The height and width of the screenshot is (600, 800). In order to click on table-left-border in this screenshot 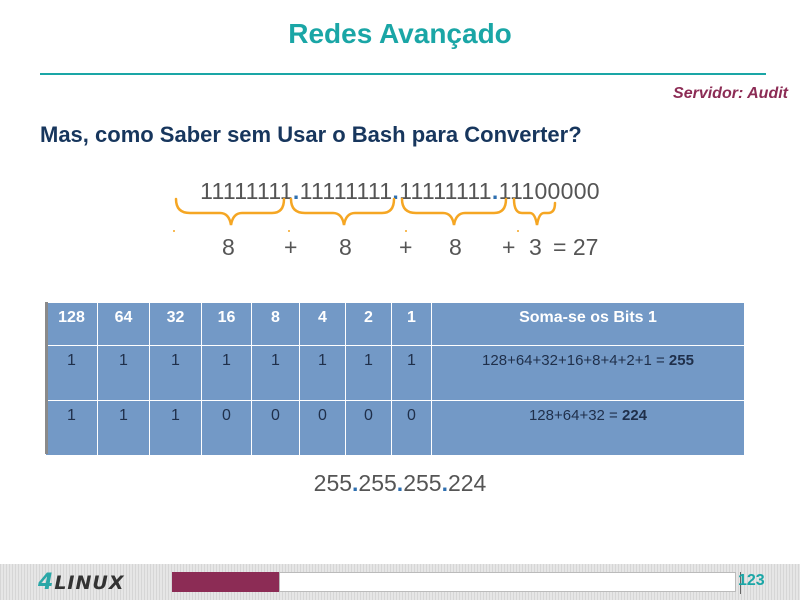, I will do `click(46, 378)`.